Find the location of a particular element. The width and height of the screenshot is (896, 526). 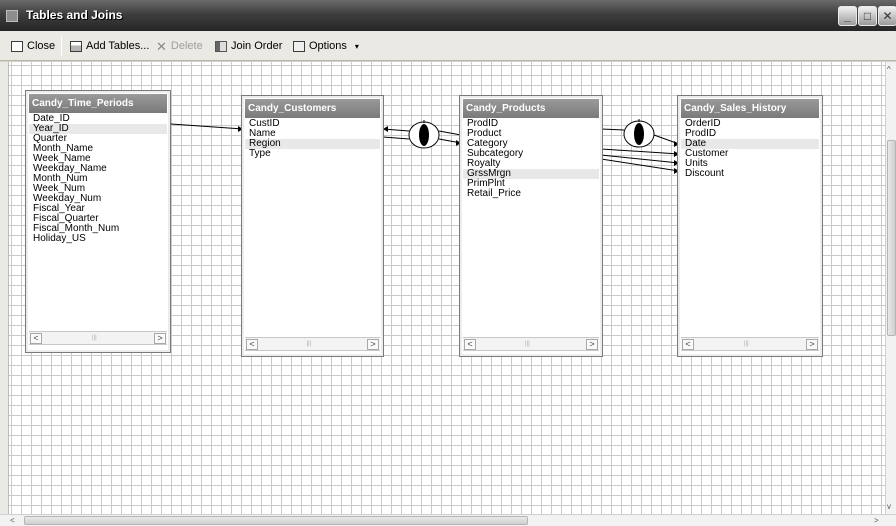

scroll-down-icon: v is located at coordinates (889, 506).